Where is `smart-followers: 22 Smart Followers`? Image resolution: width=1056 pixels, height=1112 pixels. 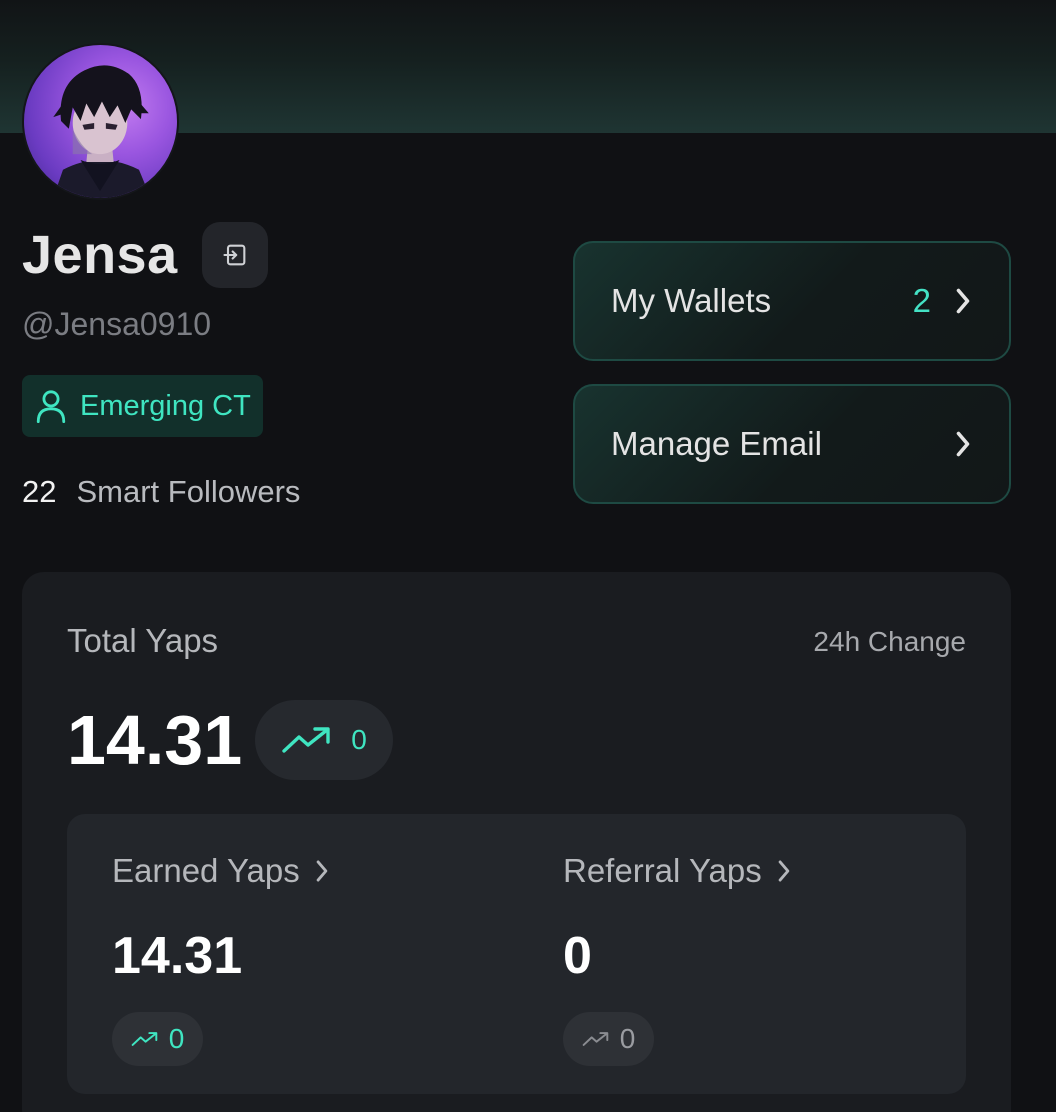 smart-followers: 22 Smart Followers is located at coordinates (161, 492).